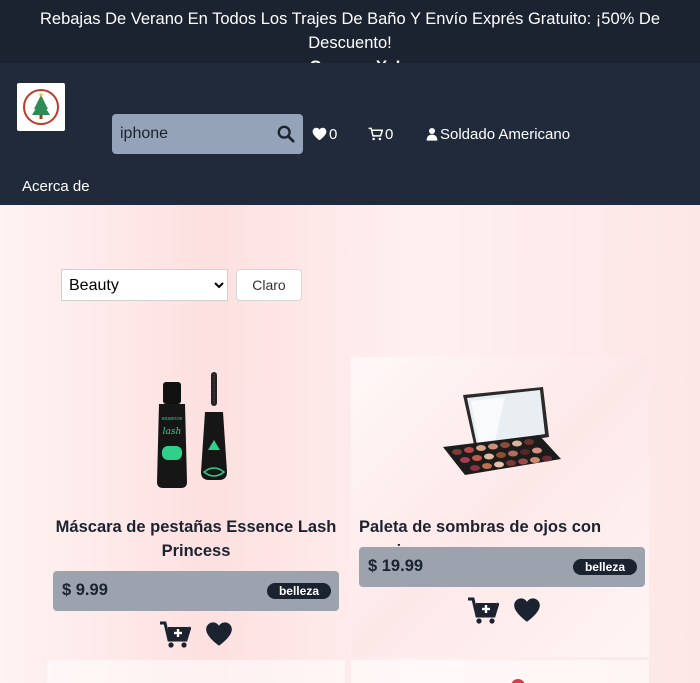 The image size is (700, 683). What do you see at coordinates (172, 432) in the screenshot?
I see `svg-text: lash` at bounding box center [172, 432].